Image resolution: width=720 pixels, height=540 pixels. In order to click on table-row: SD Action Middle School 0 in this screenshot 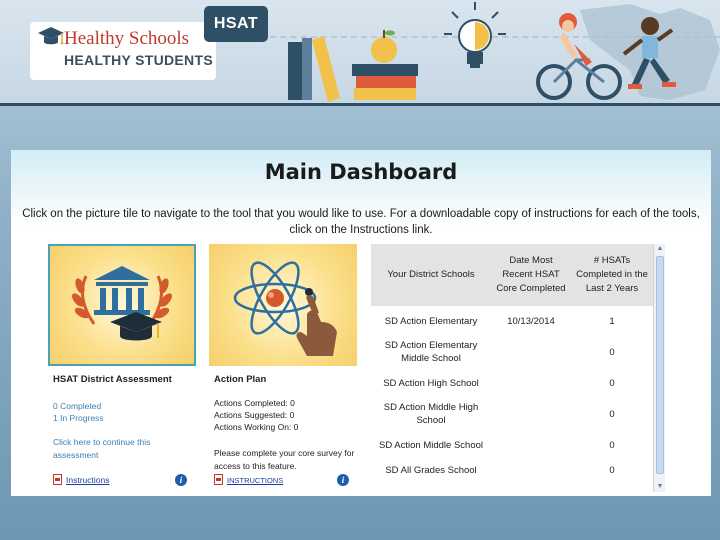, I will do `click(512, 445)`.